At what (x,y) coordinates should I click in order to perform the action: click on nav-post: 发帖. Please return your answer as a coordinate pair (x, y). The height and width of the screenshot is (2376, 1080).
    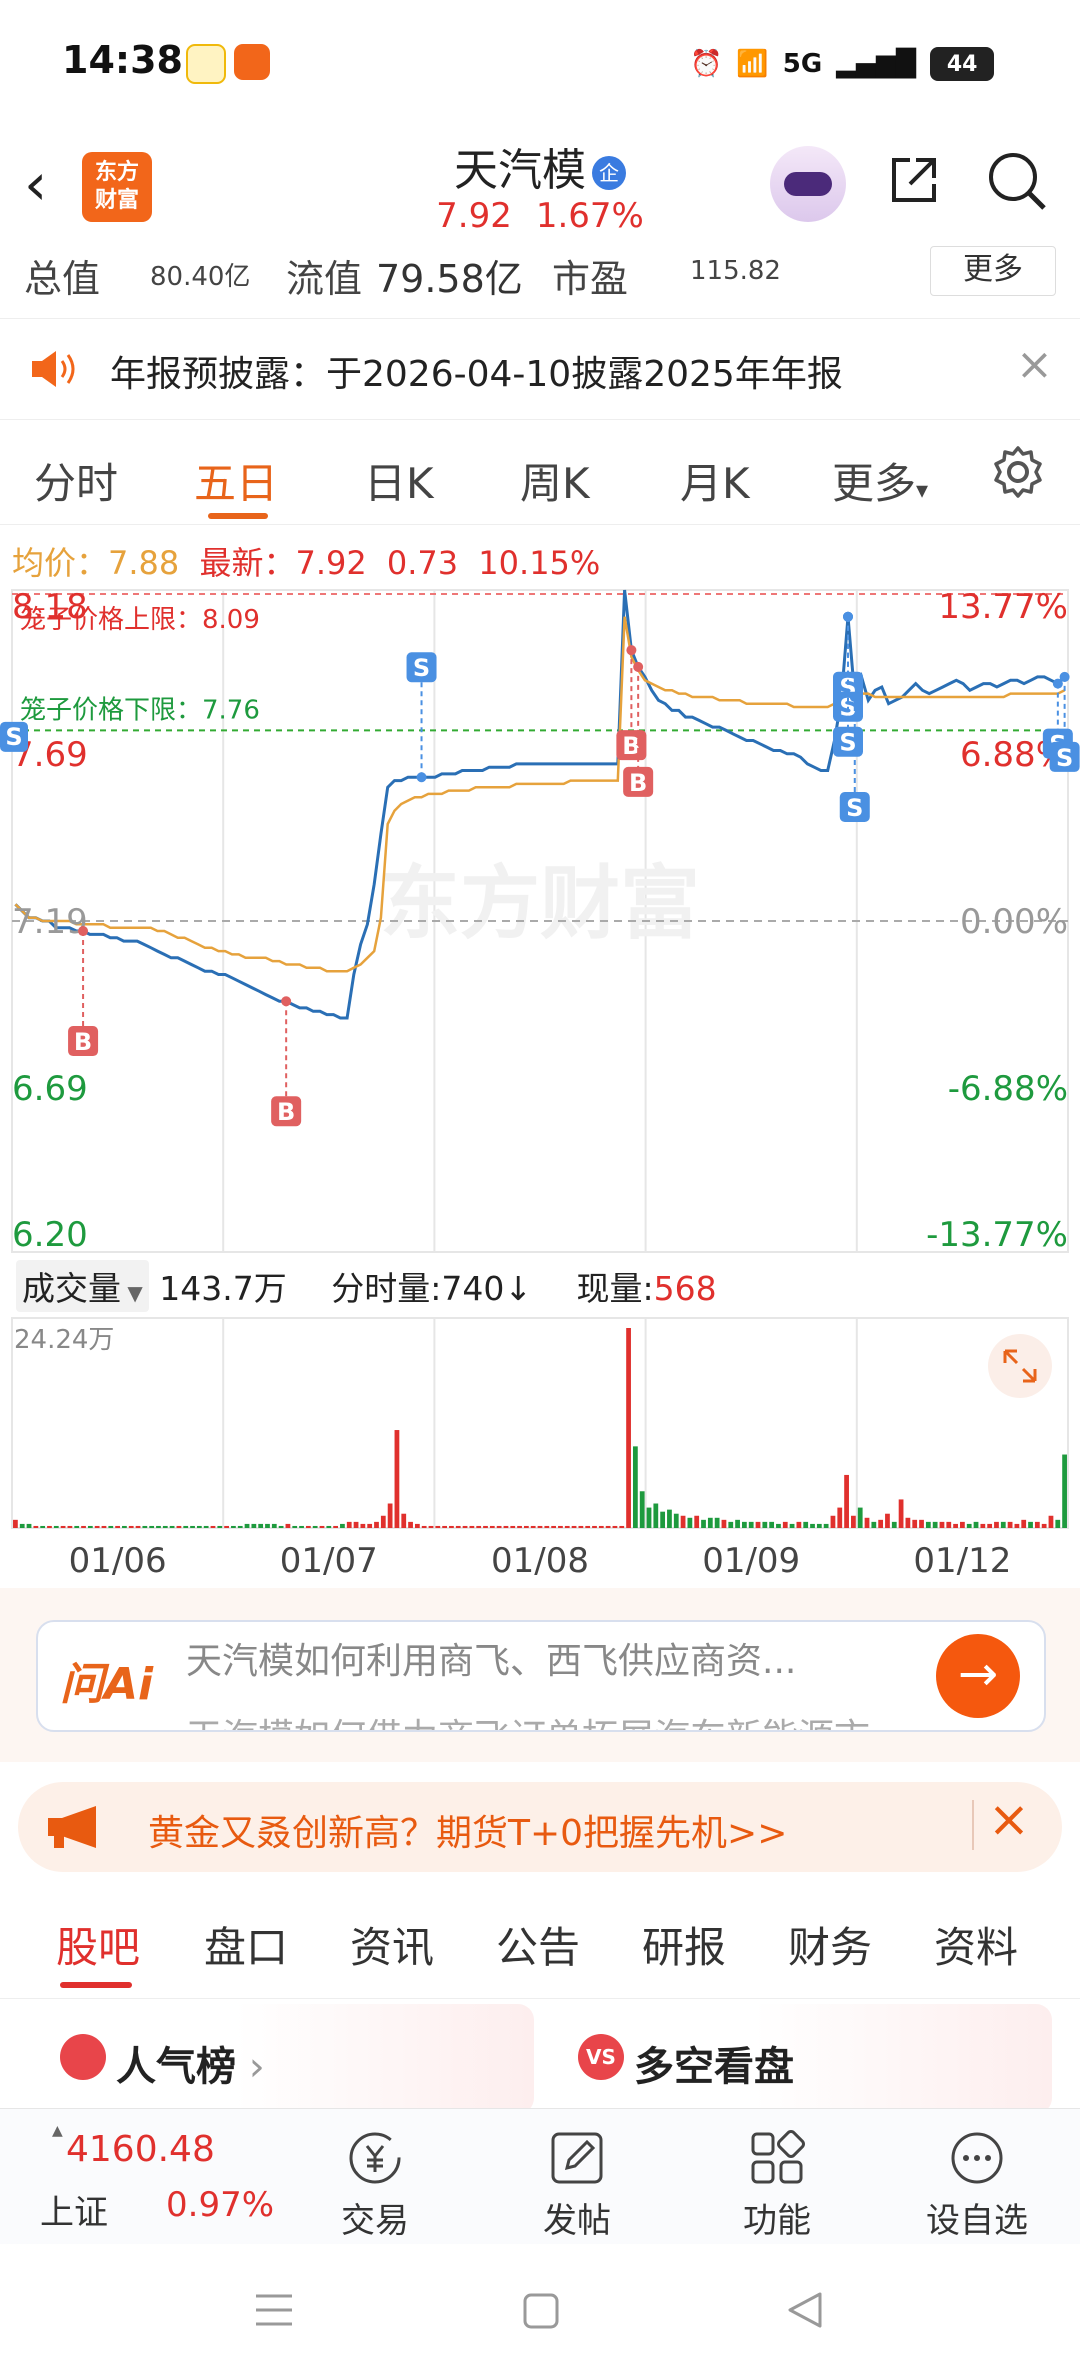
    Looking at the image, I should click on (577, 2182).